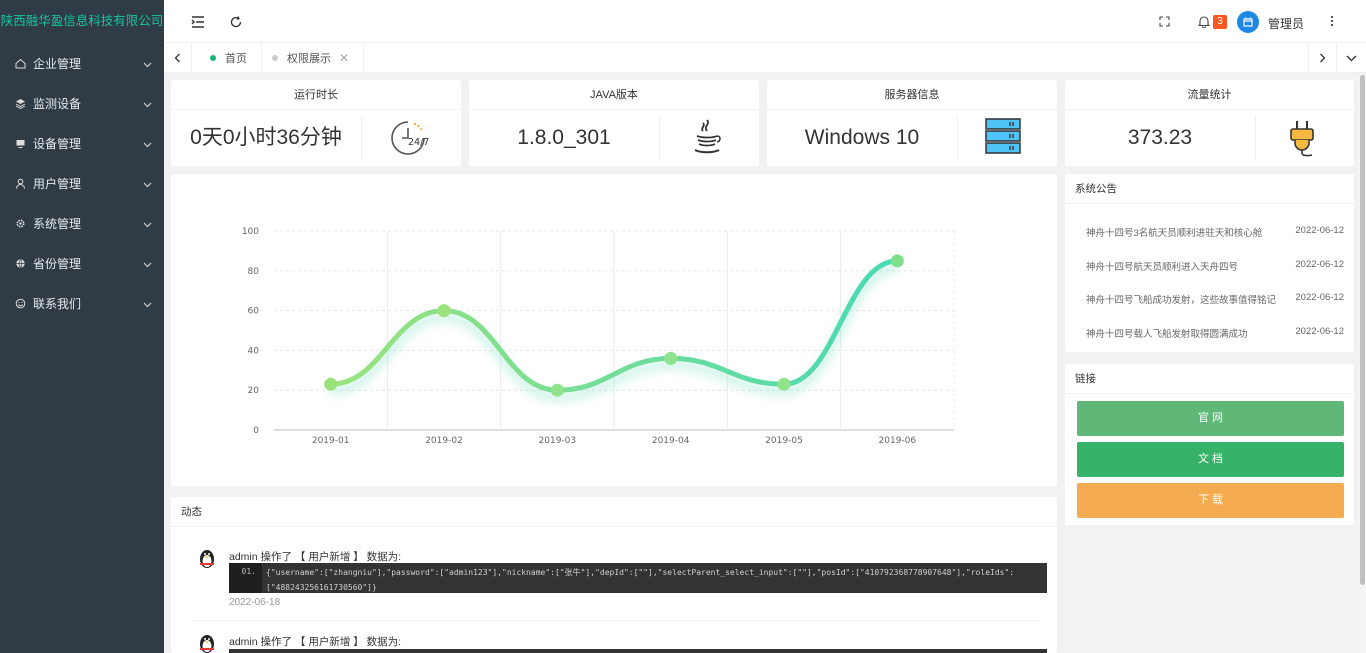  Describe the element at coordinates (20, 63) in the screenshot. I see `home-icon` at that location.